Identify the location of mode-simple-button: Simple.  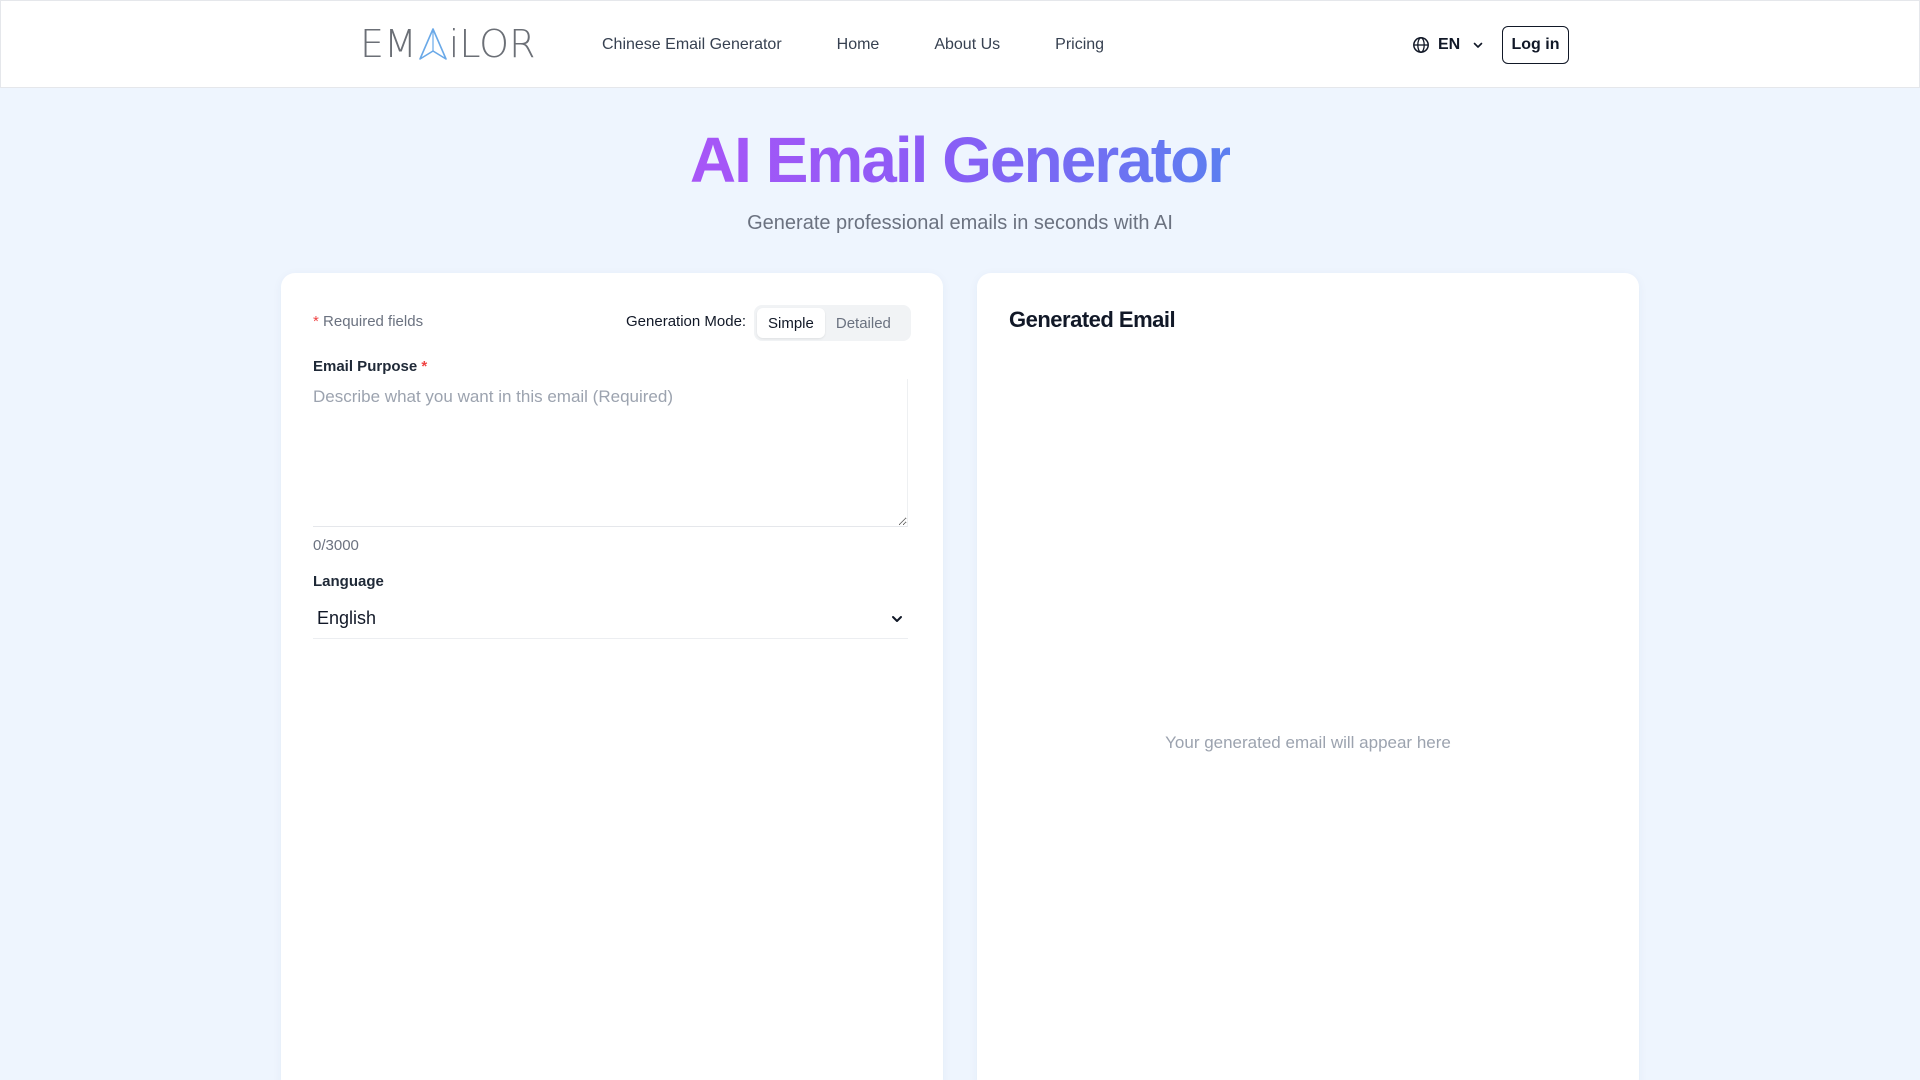
(791, 323).